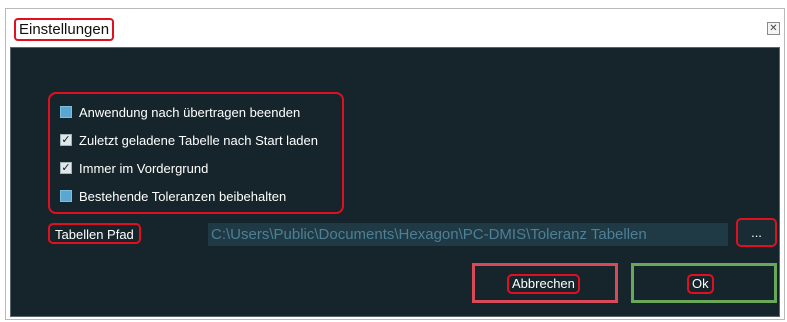 This screenshot has height=322, width=787. I want to click on option-close-after-transfer: Anwendung nach übertragen beenden, so click(180, 112).